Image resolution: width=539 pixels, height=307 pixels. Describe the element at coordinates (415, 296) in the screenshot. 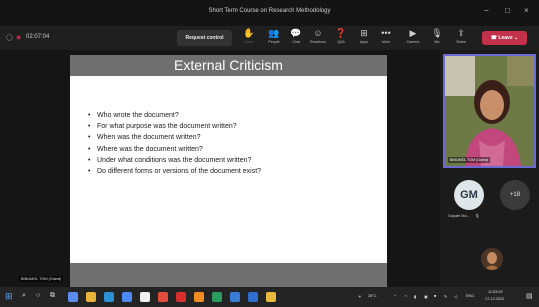

I see `battery-icon: ▮` at that location.